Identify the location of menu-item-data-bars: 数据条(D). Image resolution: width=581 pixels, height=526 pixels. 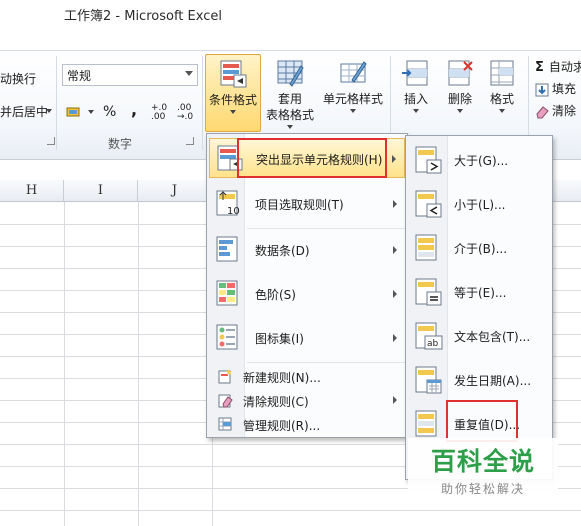
(307, 250).